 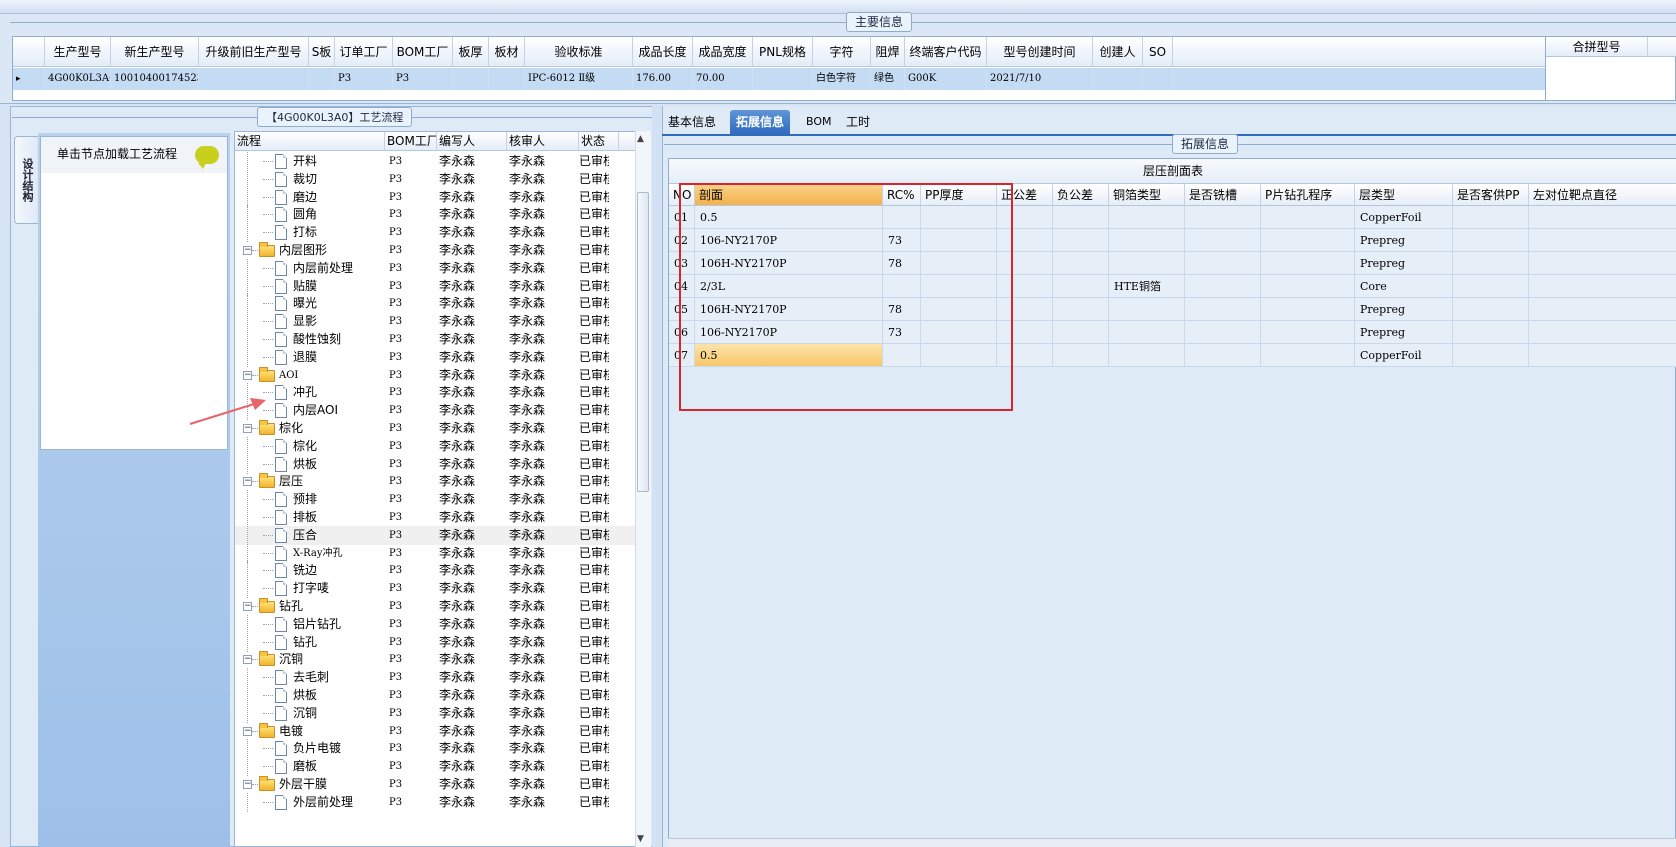 What do you see at coordinates (435, 571) in the screenshot?
I see `tree-row: 铣边 P3 李永森 李永森 已审核` at bounding box center [435, 571].